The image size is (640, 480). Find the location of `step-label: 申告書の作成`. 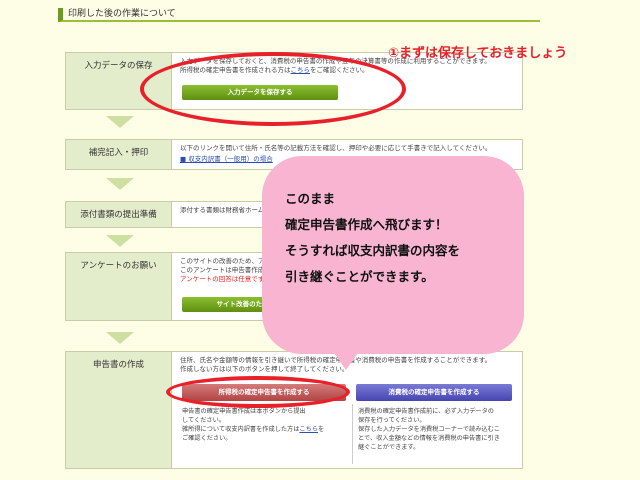

step-label: 申告書の作成 is located at coordinates (119, 410).